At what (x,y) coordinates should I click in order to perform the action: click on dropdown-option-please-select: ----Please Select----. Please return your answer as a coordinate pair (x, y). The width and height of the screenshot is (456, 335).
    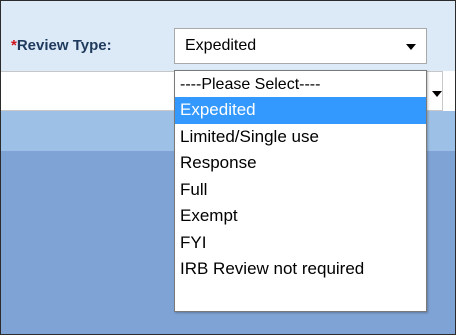
    Looking at the image, I should click on (300, 85).